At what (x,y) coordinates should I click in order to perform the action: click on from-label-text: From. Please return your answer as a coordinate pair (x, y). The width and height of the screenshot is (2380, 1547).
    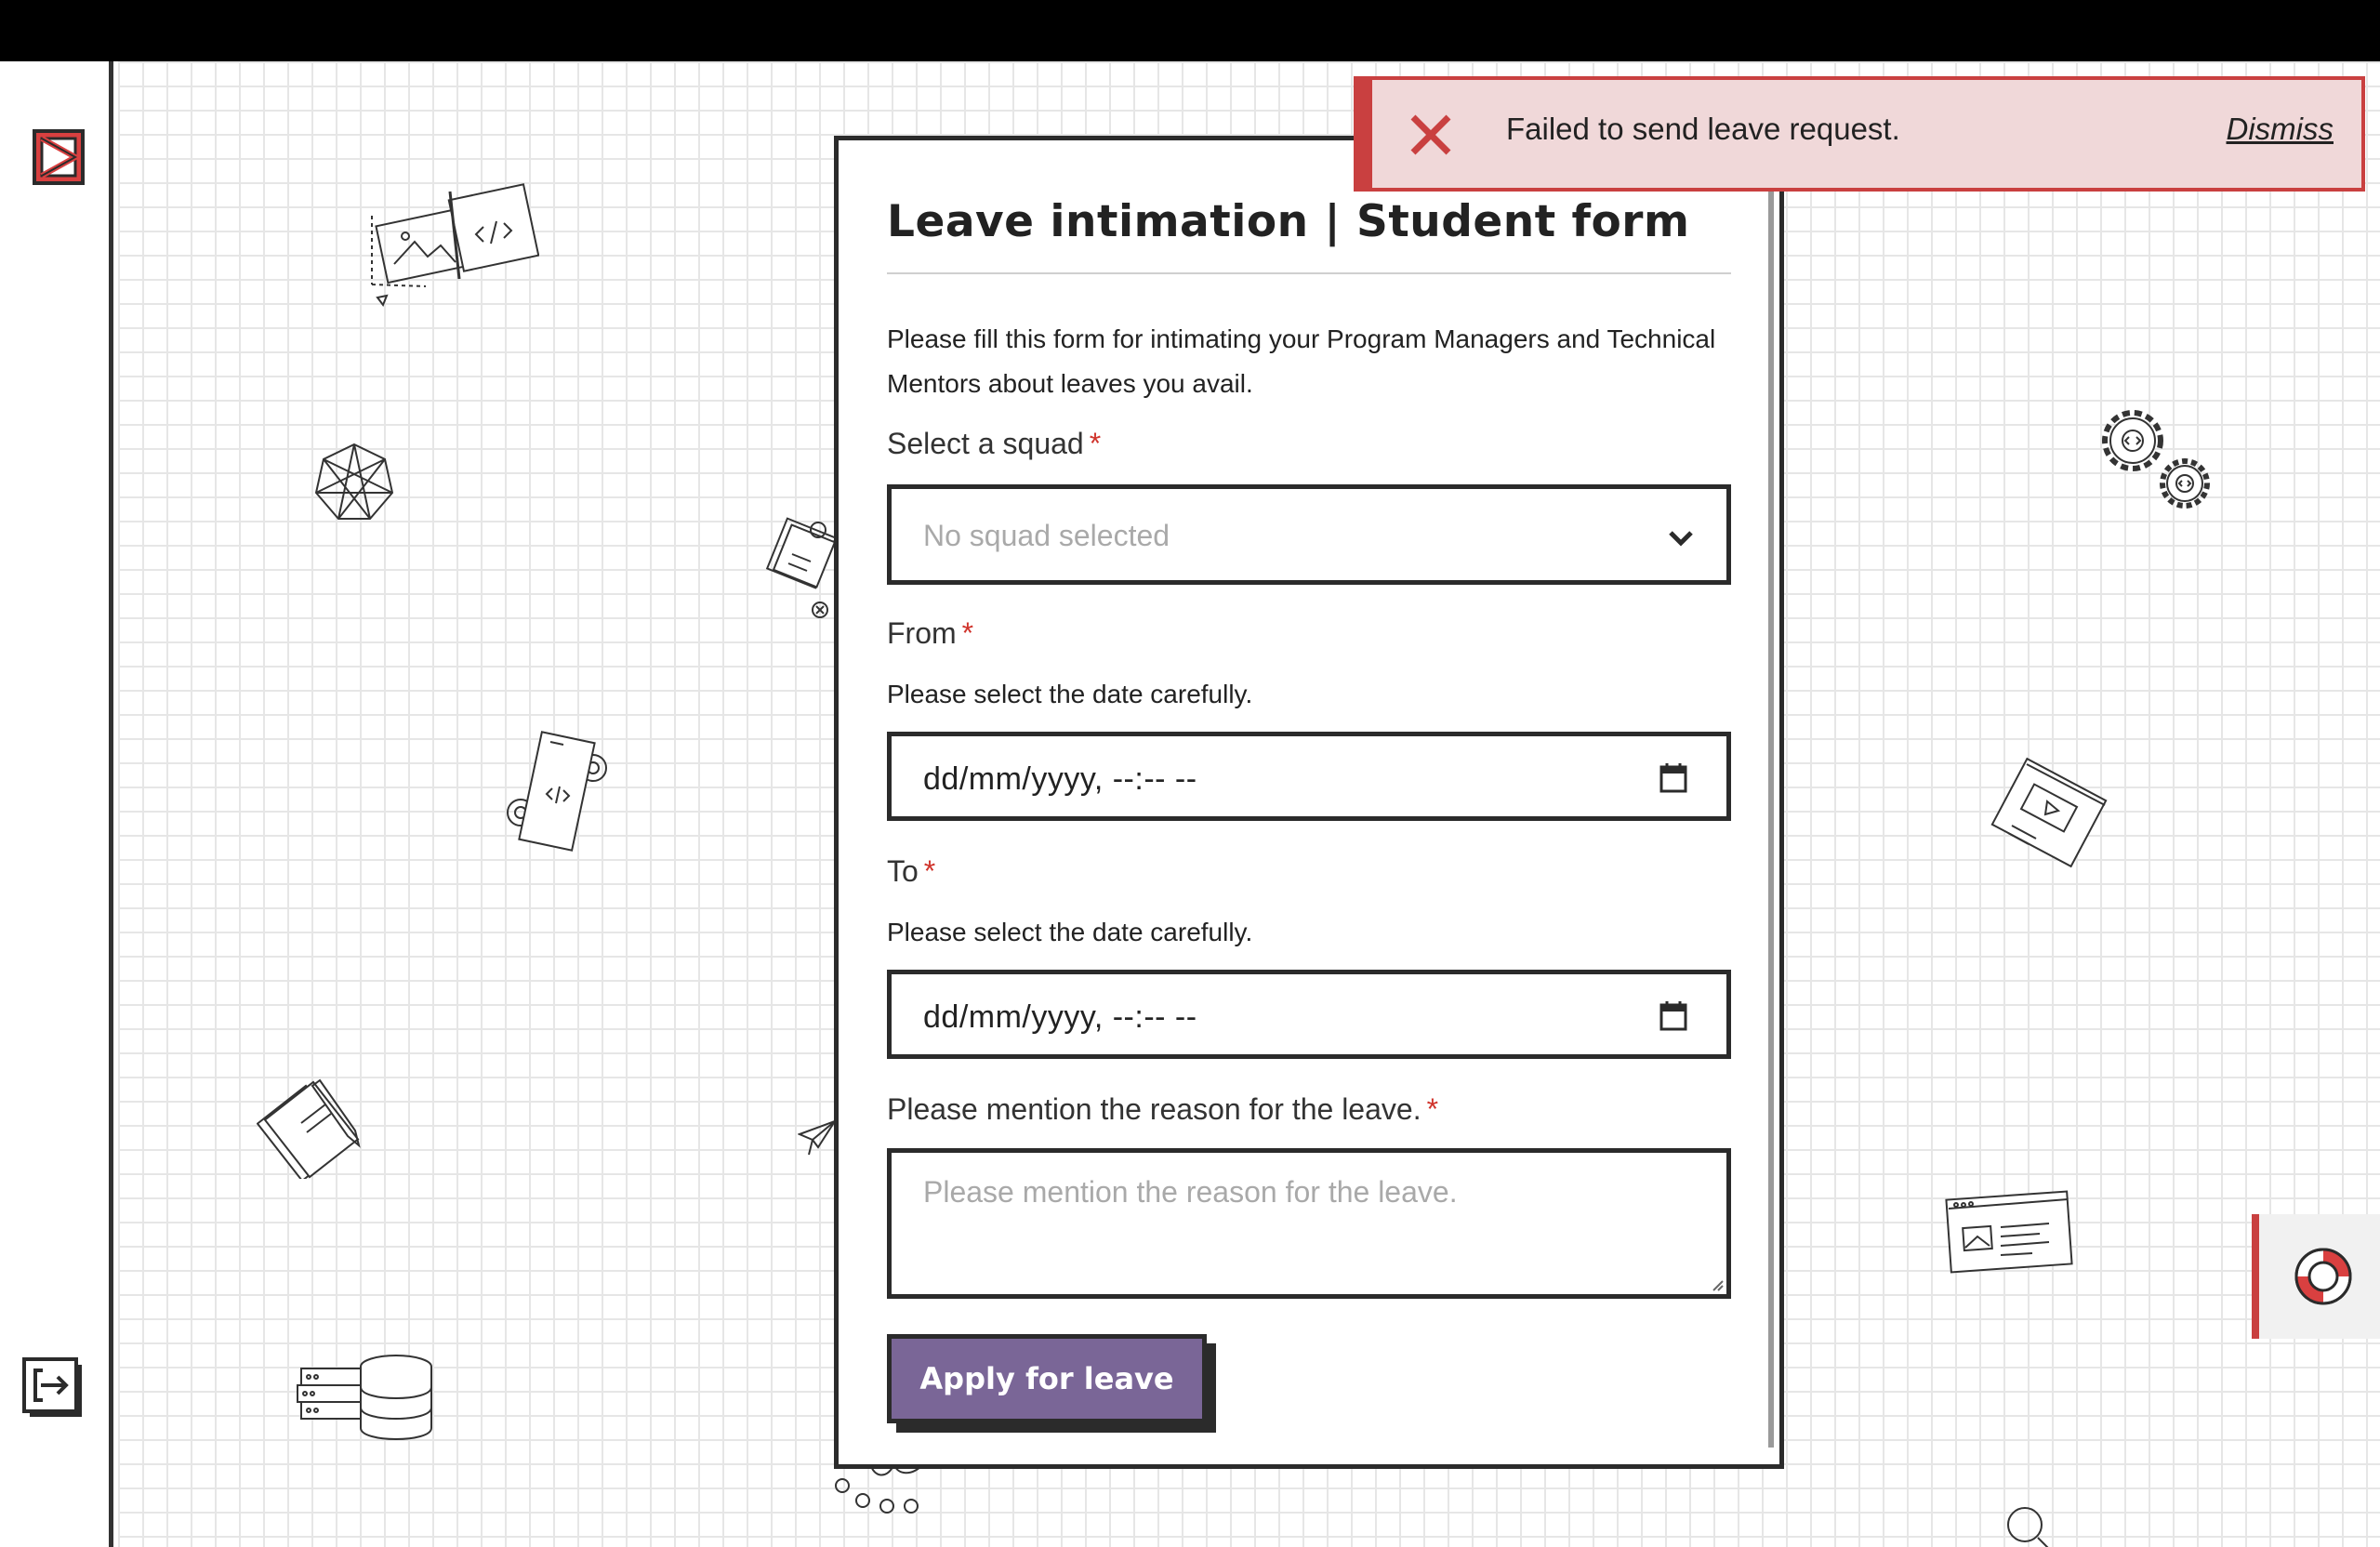
    Looking at the image, I should click on (922, 633).